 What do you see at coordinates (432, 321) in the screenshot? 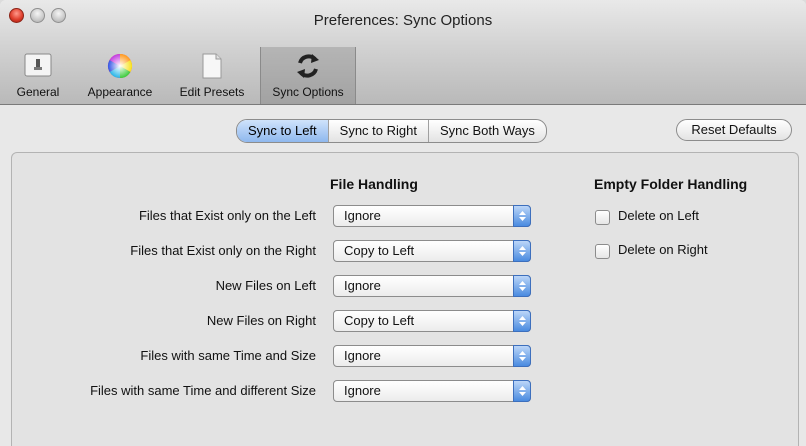
I see `popup-new-files-right: Copy to Left` at bounding box center [432, 321].